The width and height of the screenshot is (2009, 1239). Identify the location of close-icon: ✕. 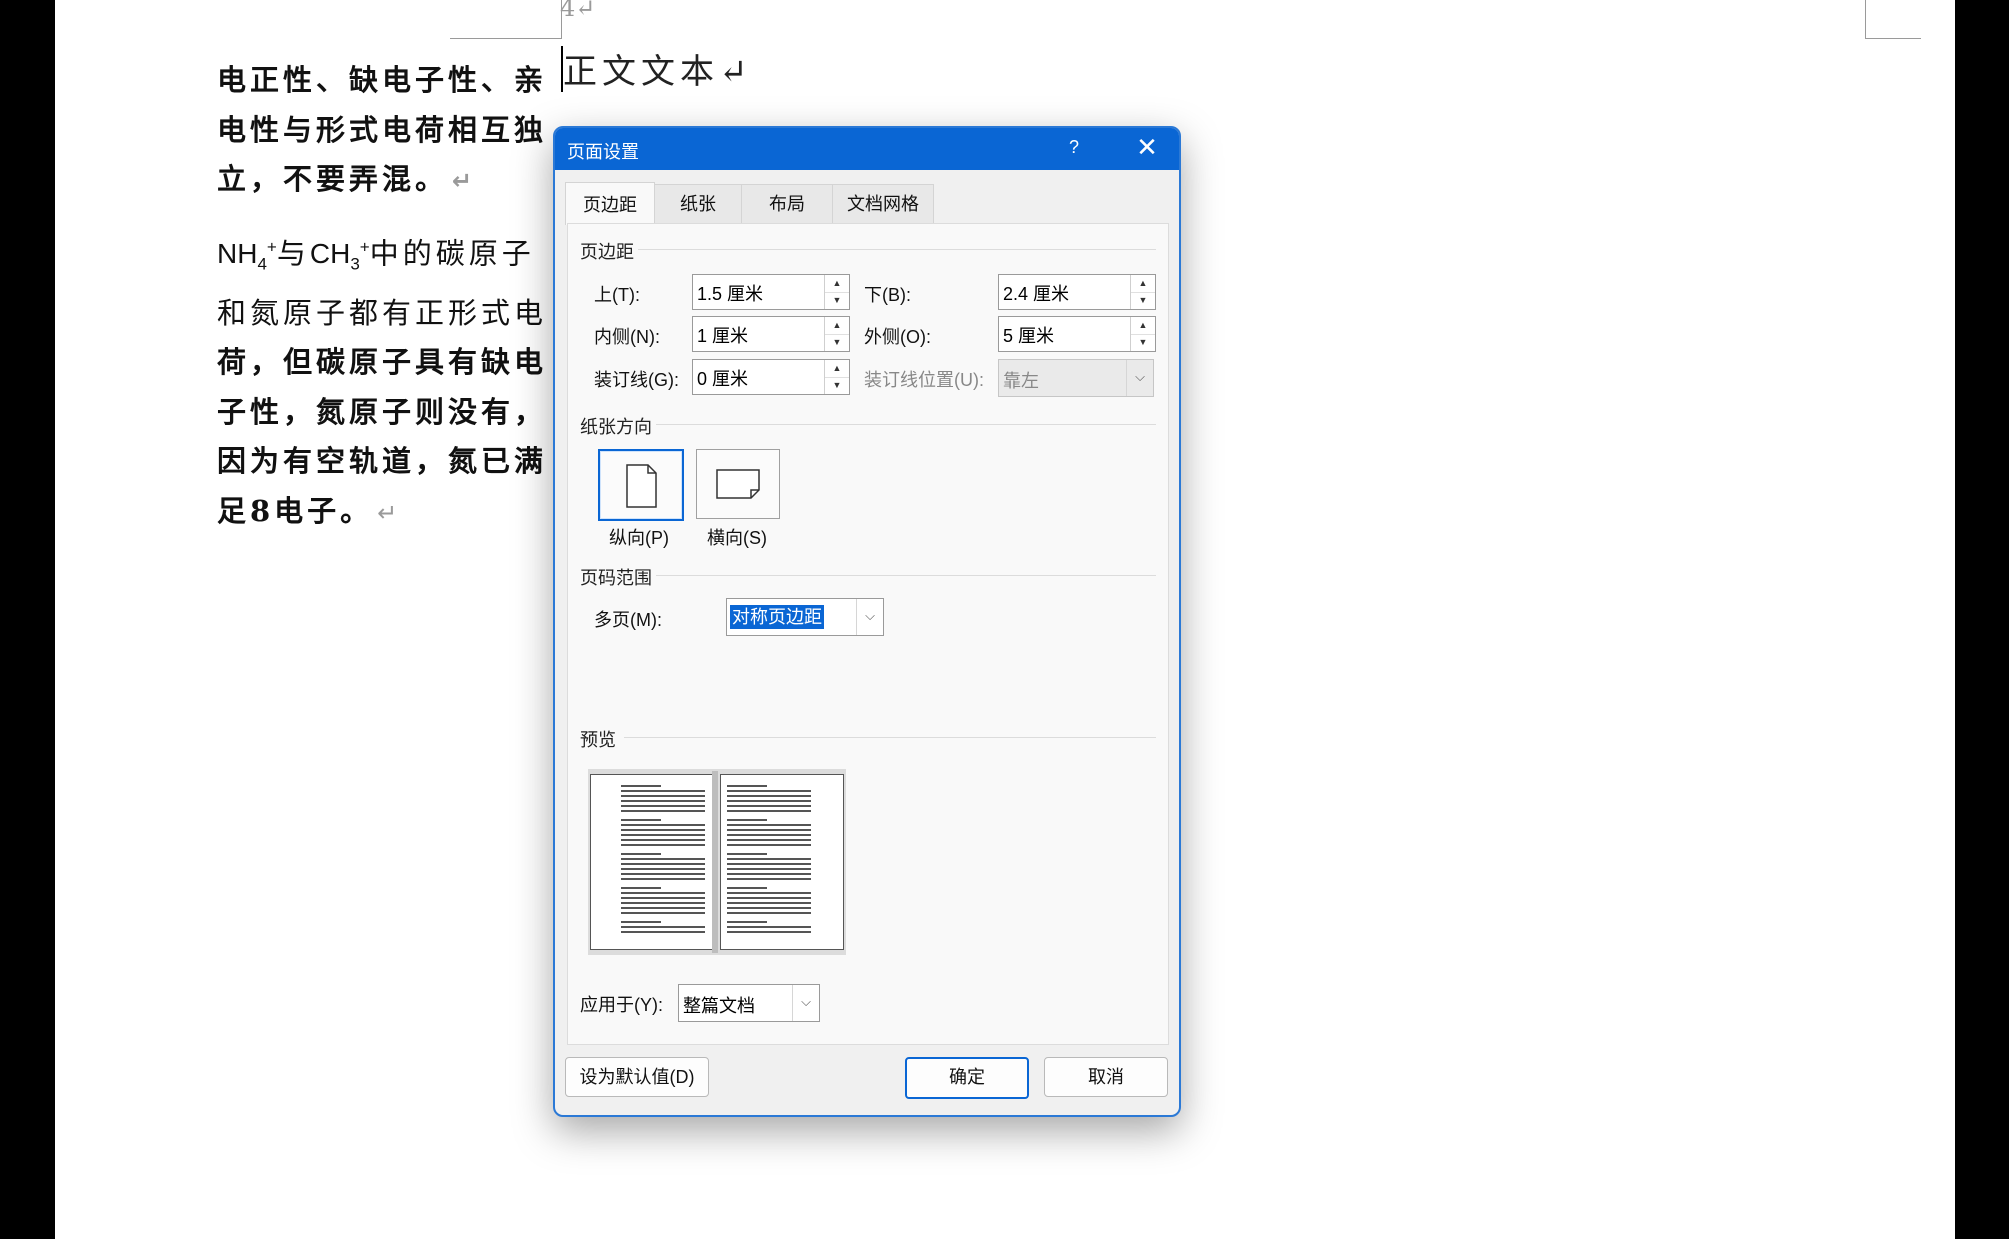
(1147, 147).